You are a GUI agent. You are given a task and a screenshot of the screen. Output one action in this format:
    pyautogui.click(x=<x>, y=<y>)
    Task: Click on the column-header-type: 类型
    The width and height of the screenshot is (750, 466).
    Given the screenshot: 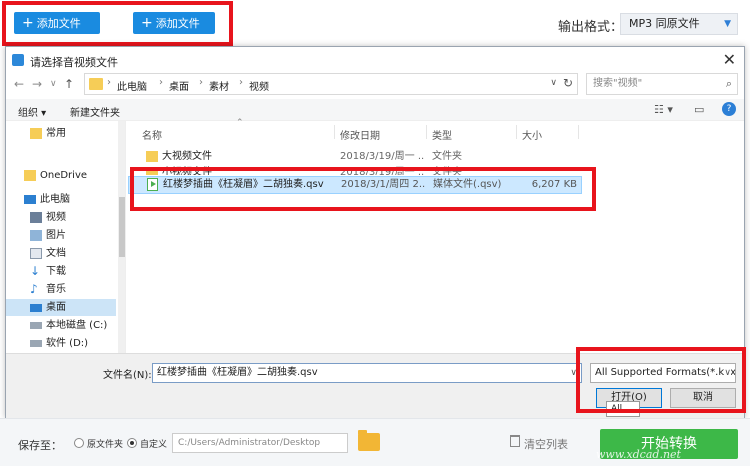 What is the action you would take?
    pyautogui.click(x=442, y=134)
    